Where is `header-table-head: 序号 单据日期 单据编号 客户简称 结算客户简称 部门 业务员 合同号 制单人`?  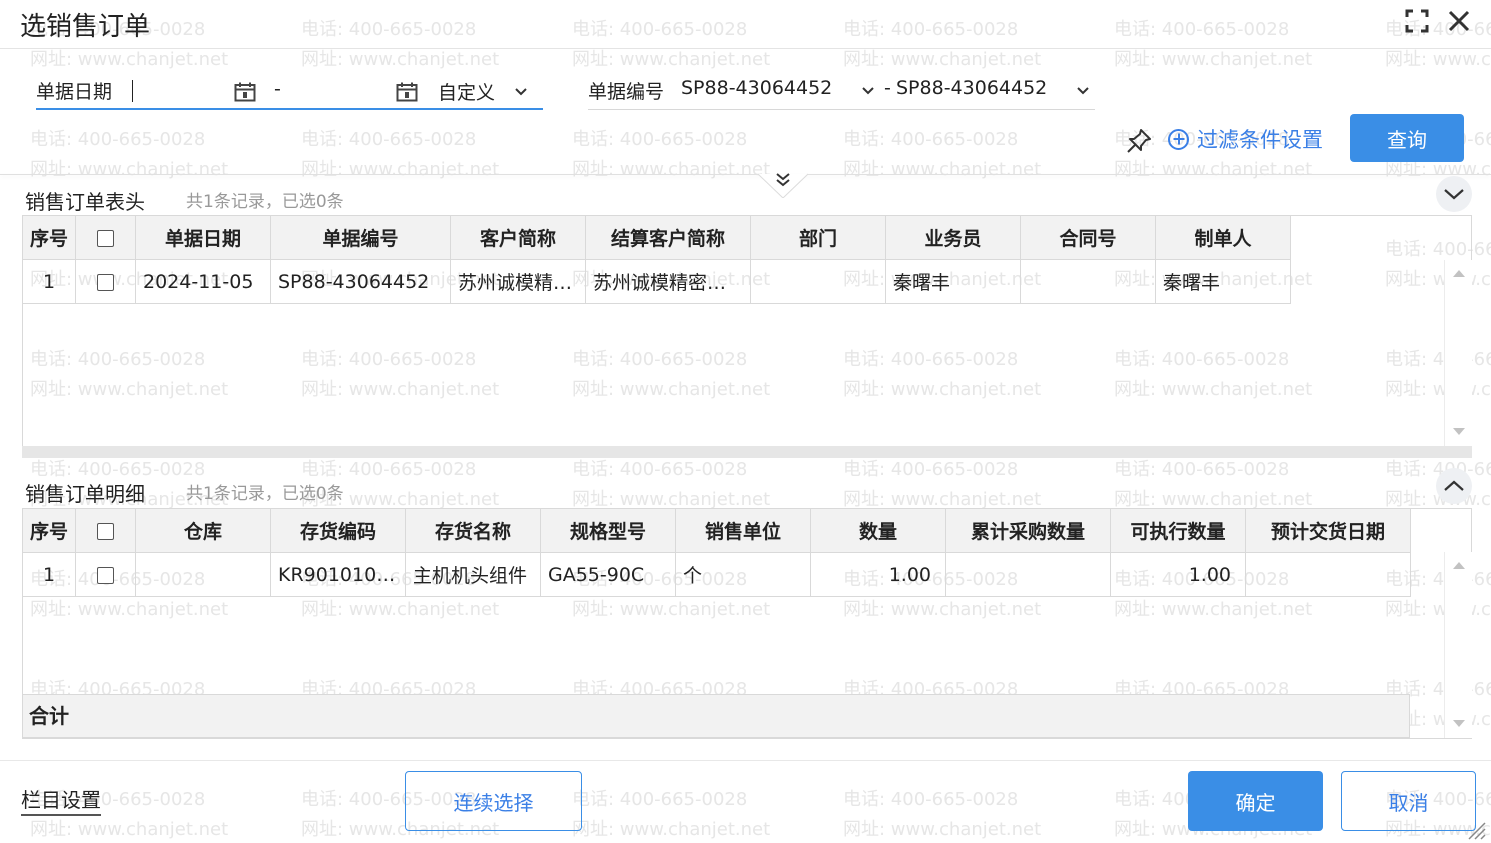
header-table-head: 序号 单据日期 单据编号 客户简称 结算客户简称 部门 业务员 合同号 制单人 is located at coordinates (656, 237).